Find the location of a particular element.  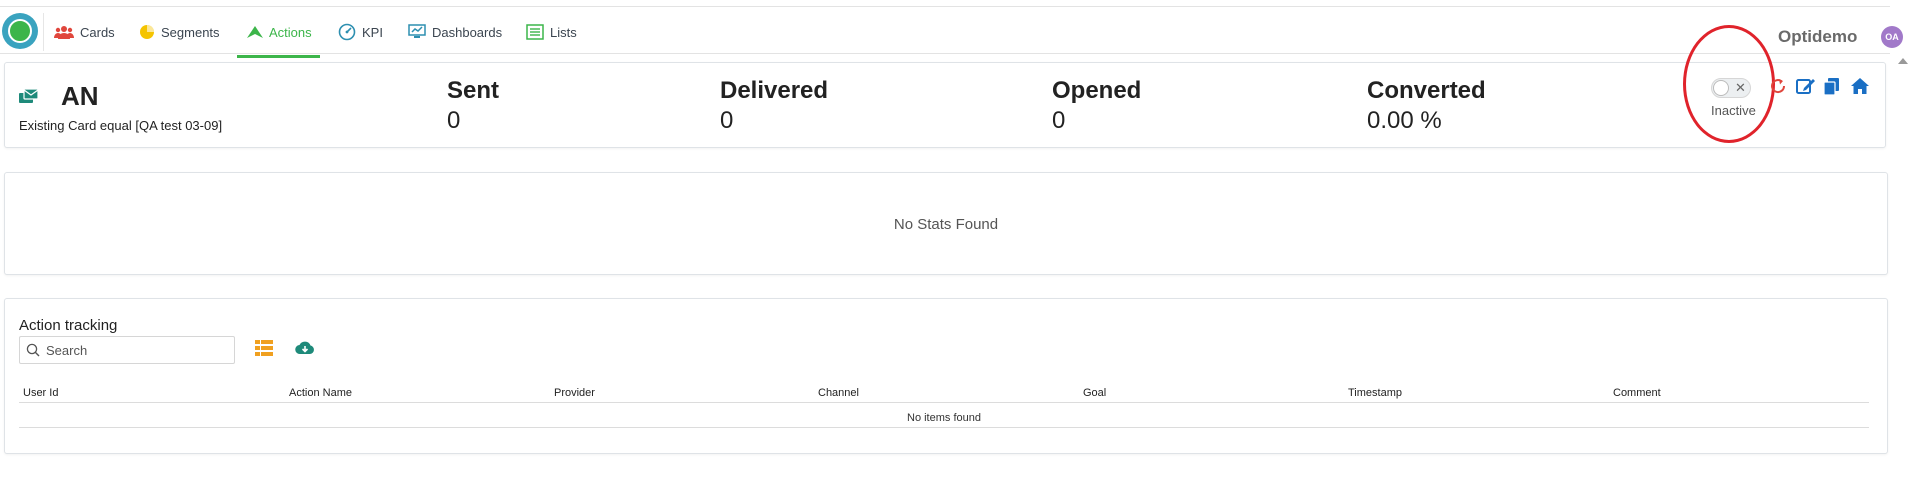

copy-icon is located at coordinates (1832, 89).